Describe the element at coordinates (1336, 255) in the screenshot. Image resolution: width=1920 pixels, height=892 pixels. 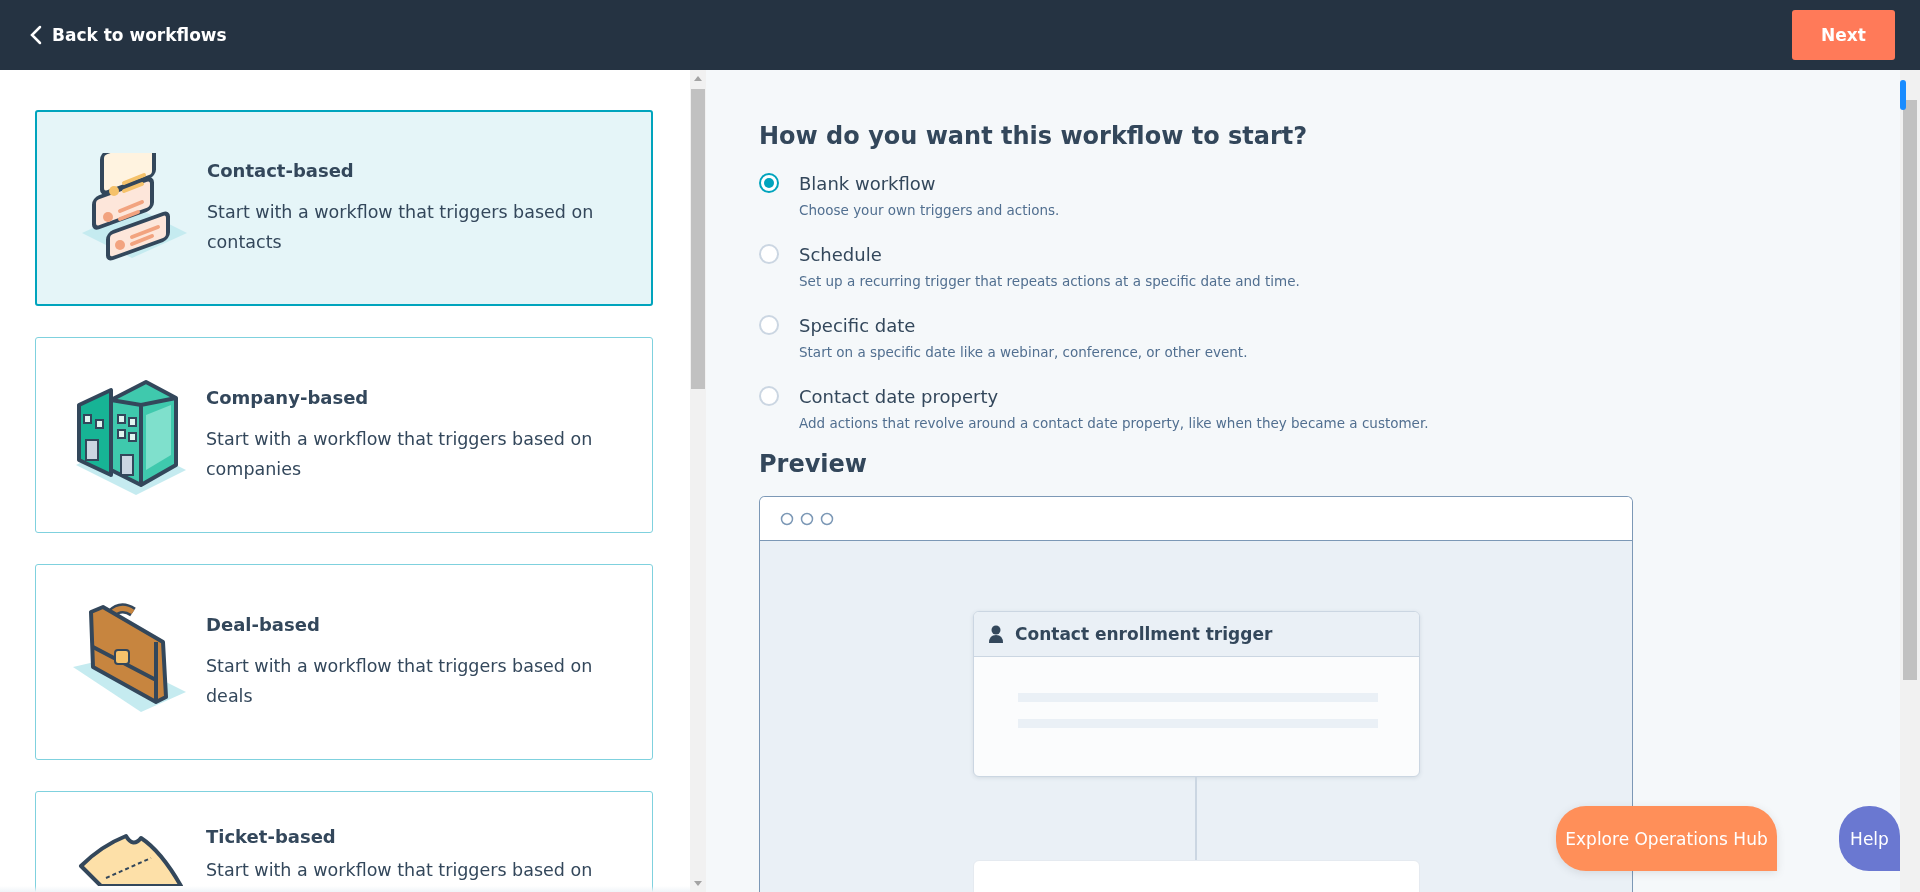
I see `option-label: Schedule` at that location.